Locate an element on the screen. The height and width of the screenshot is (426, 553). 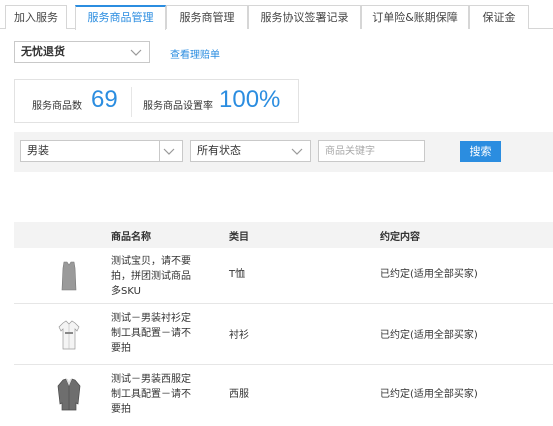
setting-rate-value: 100% is located at coordinates (250, 99).